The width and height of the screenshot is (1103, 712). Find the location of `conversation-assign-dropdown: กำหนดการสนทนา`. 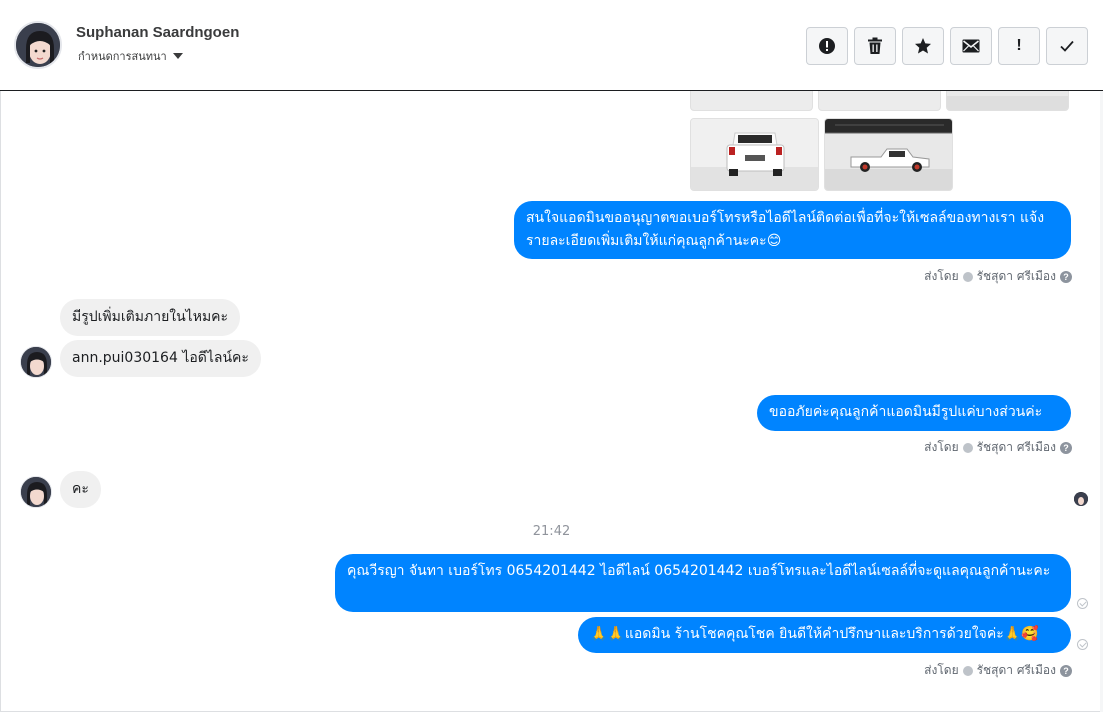

conversation-assign-dropdown: กำหนดการสนทนา is located at coordinates (130, 56).